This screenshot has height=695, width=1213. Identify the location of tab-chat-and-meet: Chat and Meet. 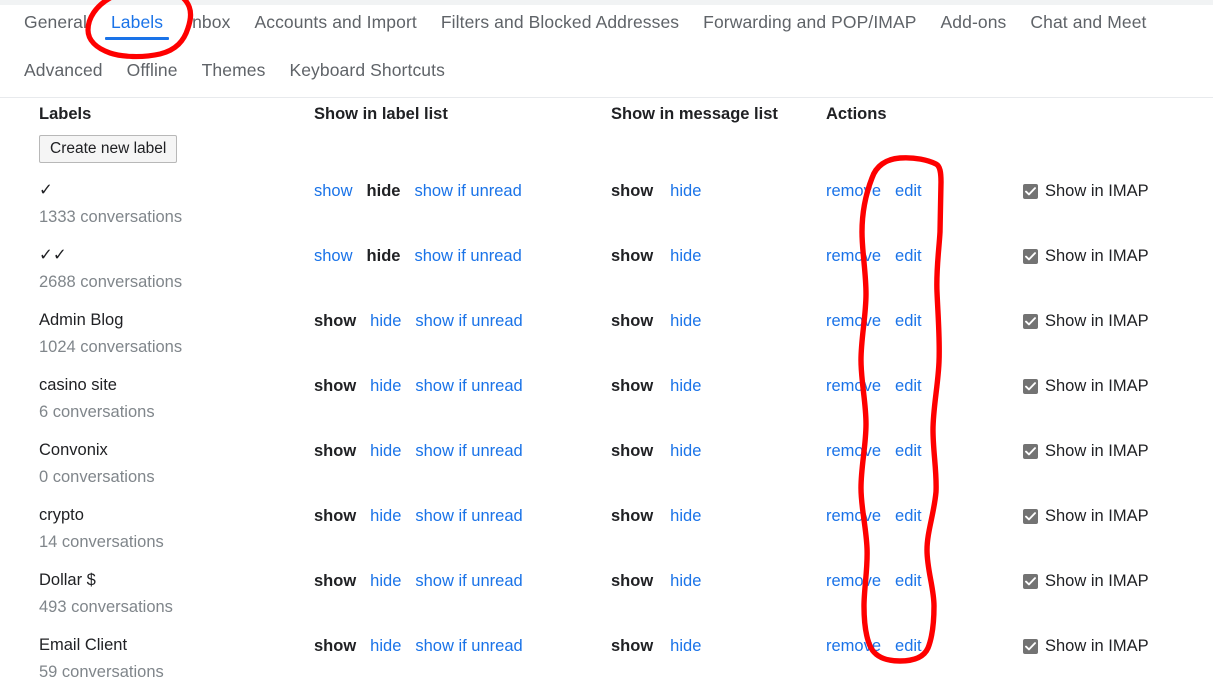
(1088, 22).